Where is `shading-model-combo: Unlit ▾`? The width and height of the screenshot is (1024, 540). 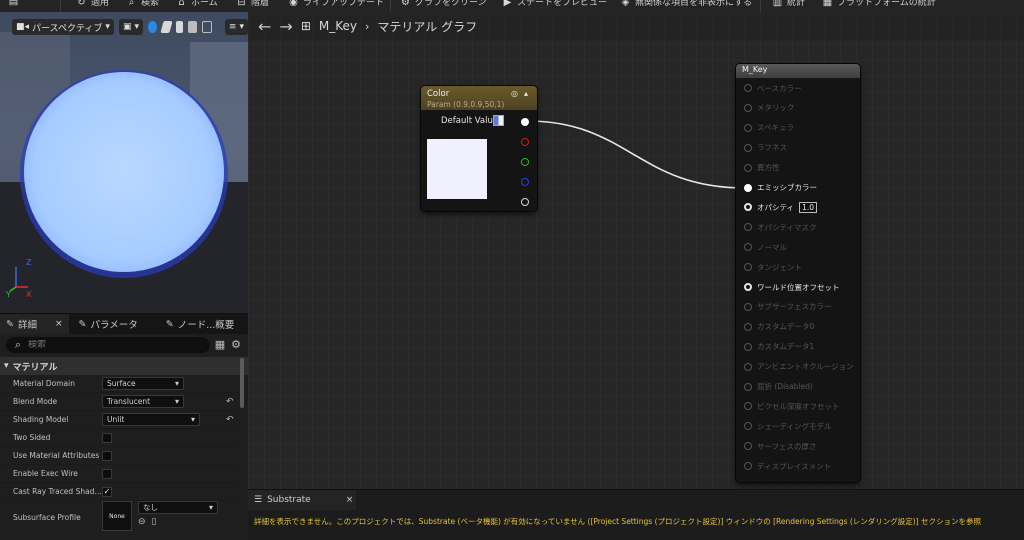 shading-model-combo: Unlit ▾ is located at coordinates (151, 419).